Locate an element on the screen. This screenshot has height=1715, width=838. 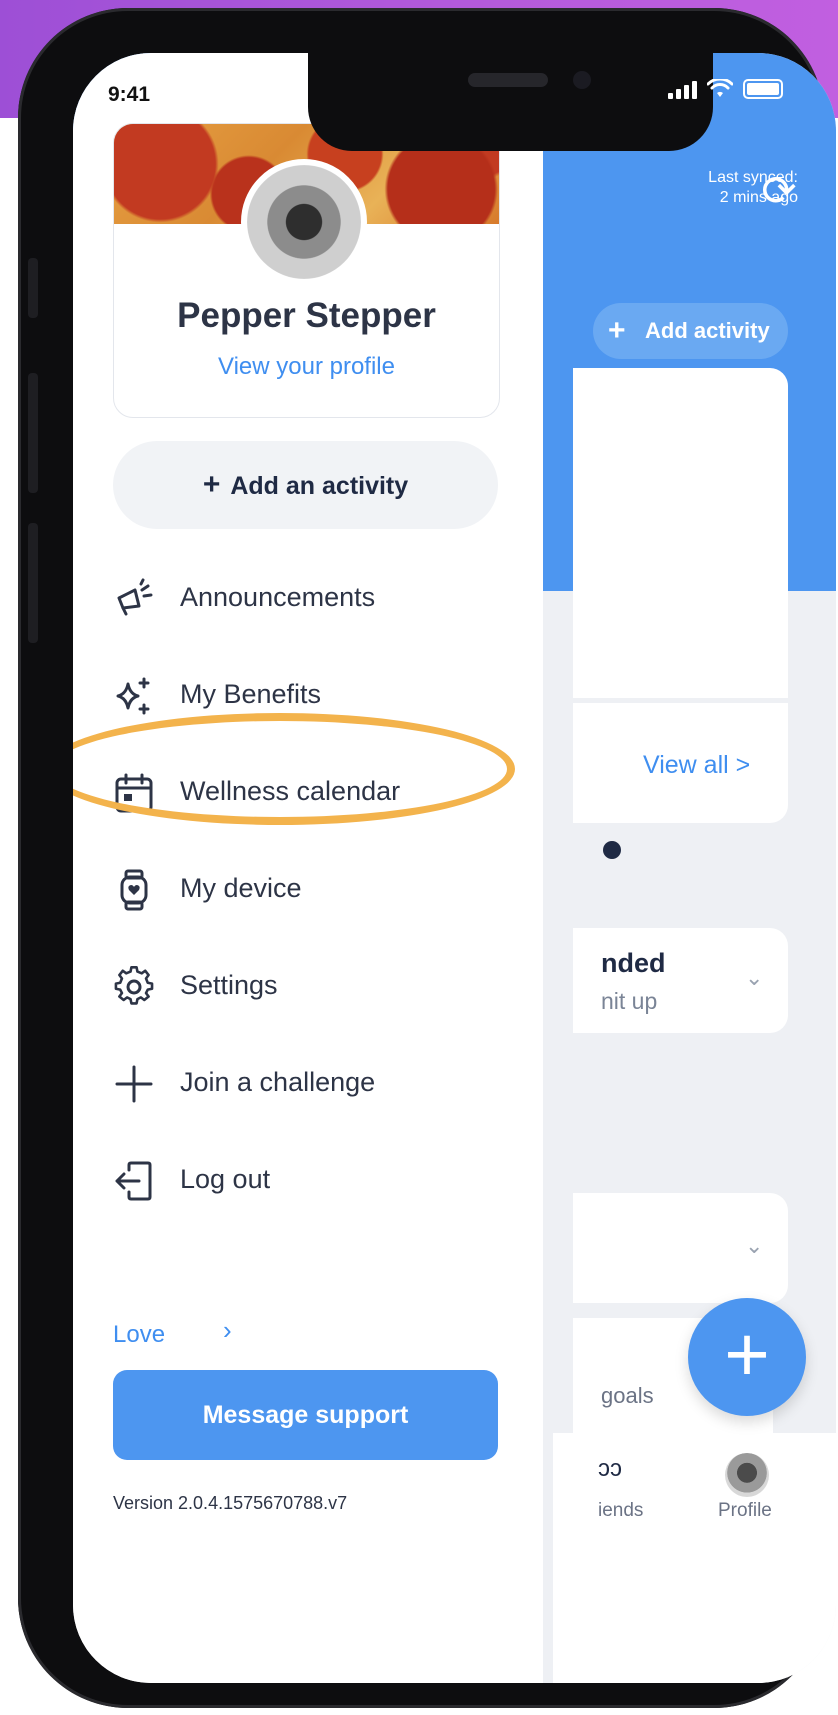
menu-item-label: Announcements is located at coordinates (278, 597).